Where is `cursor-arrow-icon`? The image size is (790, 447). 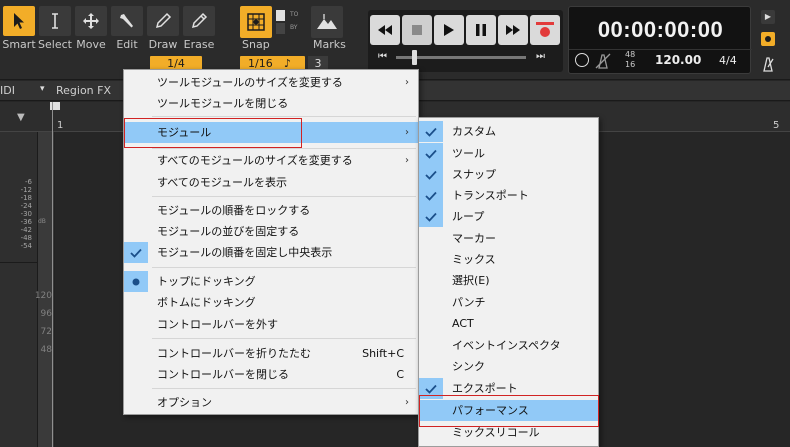 cursor-arrow-icon is located at coordinates (19, 21).